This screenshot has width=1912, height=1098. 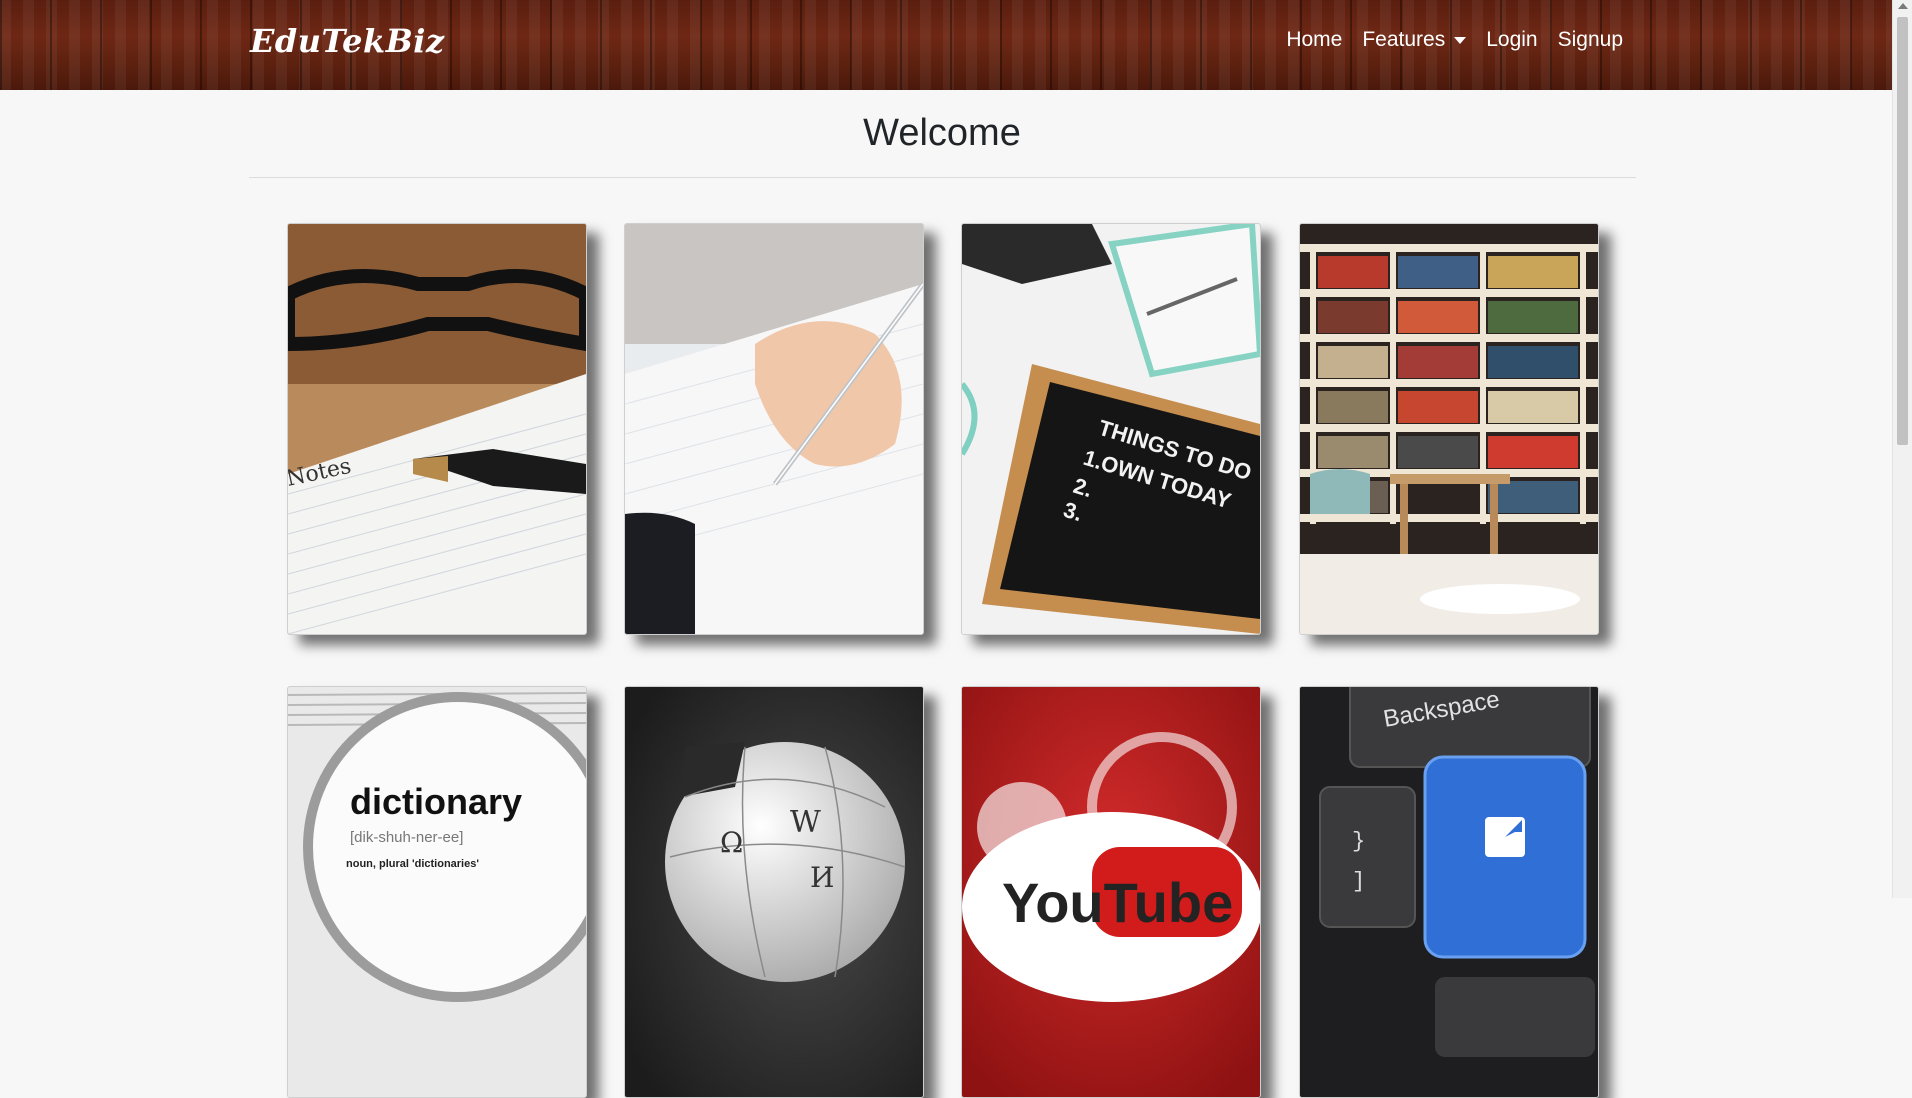 What do you see at coordinates (1314, 40) in the screenshot?
I see `nav-home: Home` at bounding box center [1314, 40].